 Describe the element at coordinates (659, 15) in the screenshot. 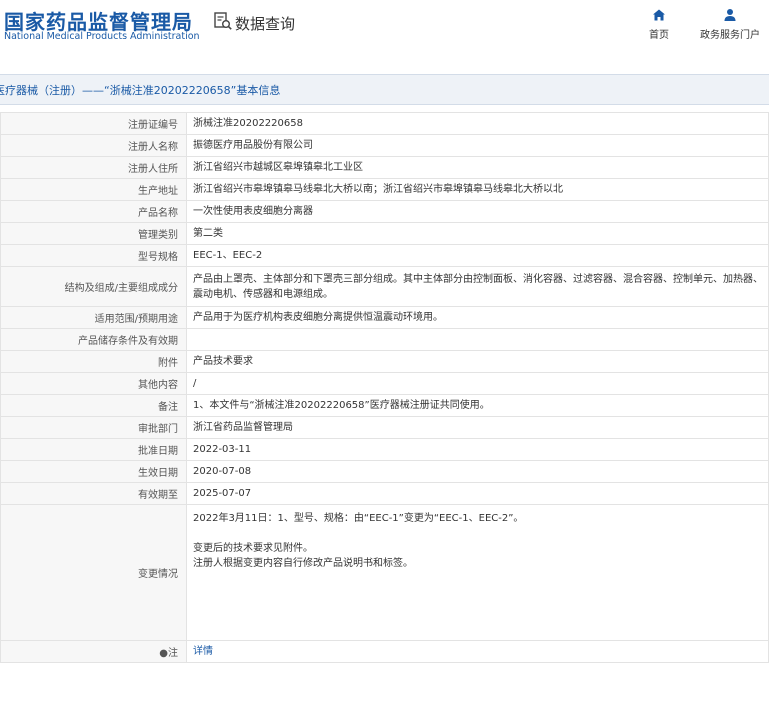

I see `home-icon` at that location.